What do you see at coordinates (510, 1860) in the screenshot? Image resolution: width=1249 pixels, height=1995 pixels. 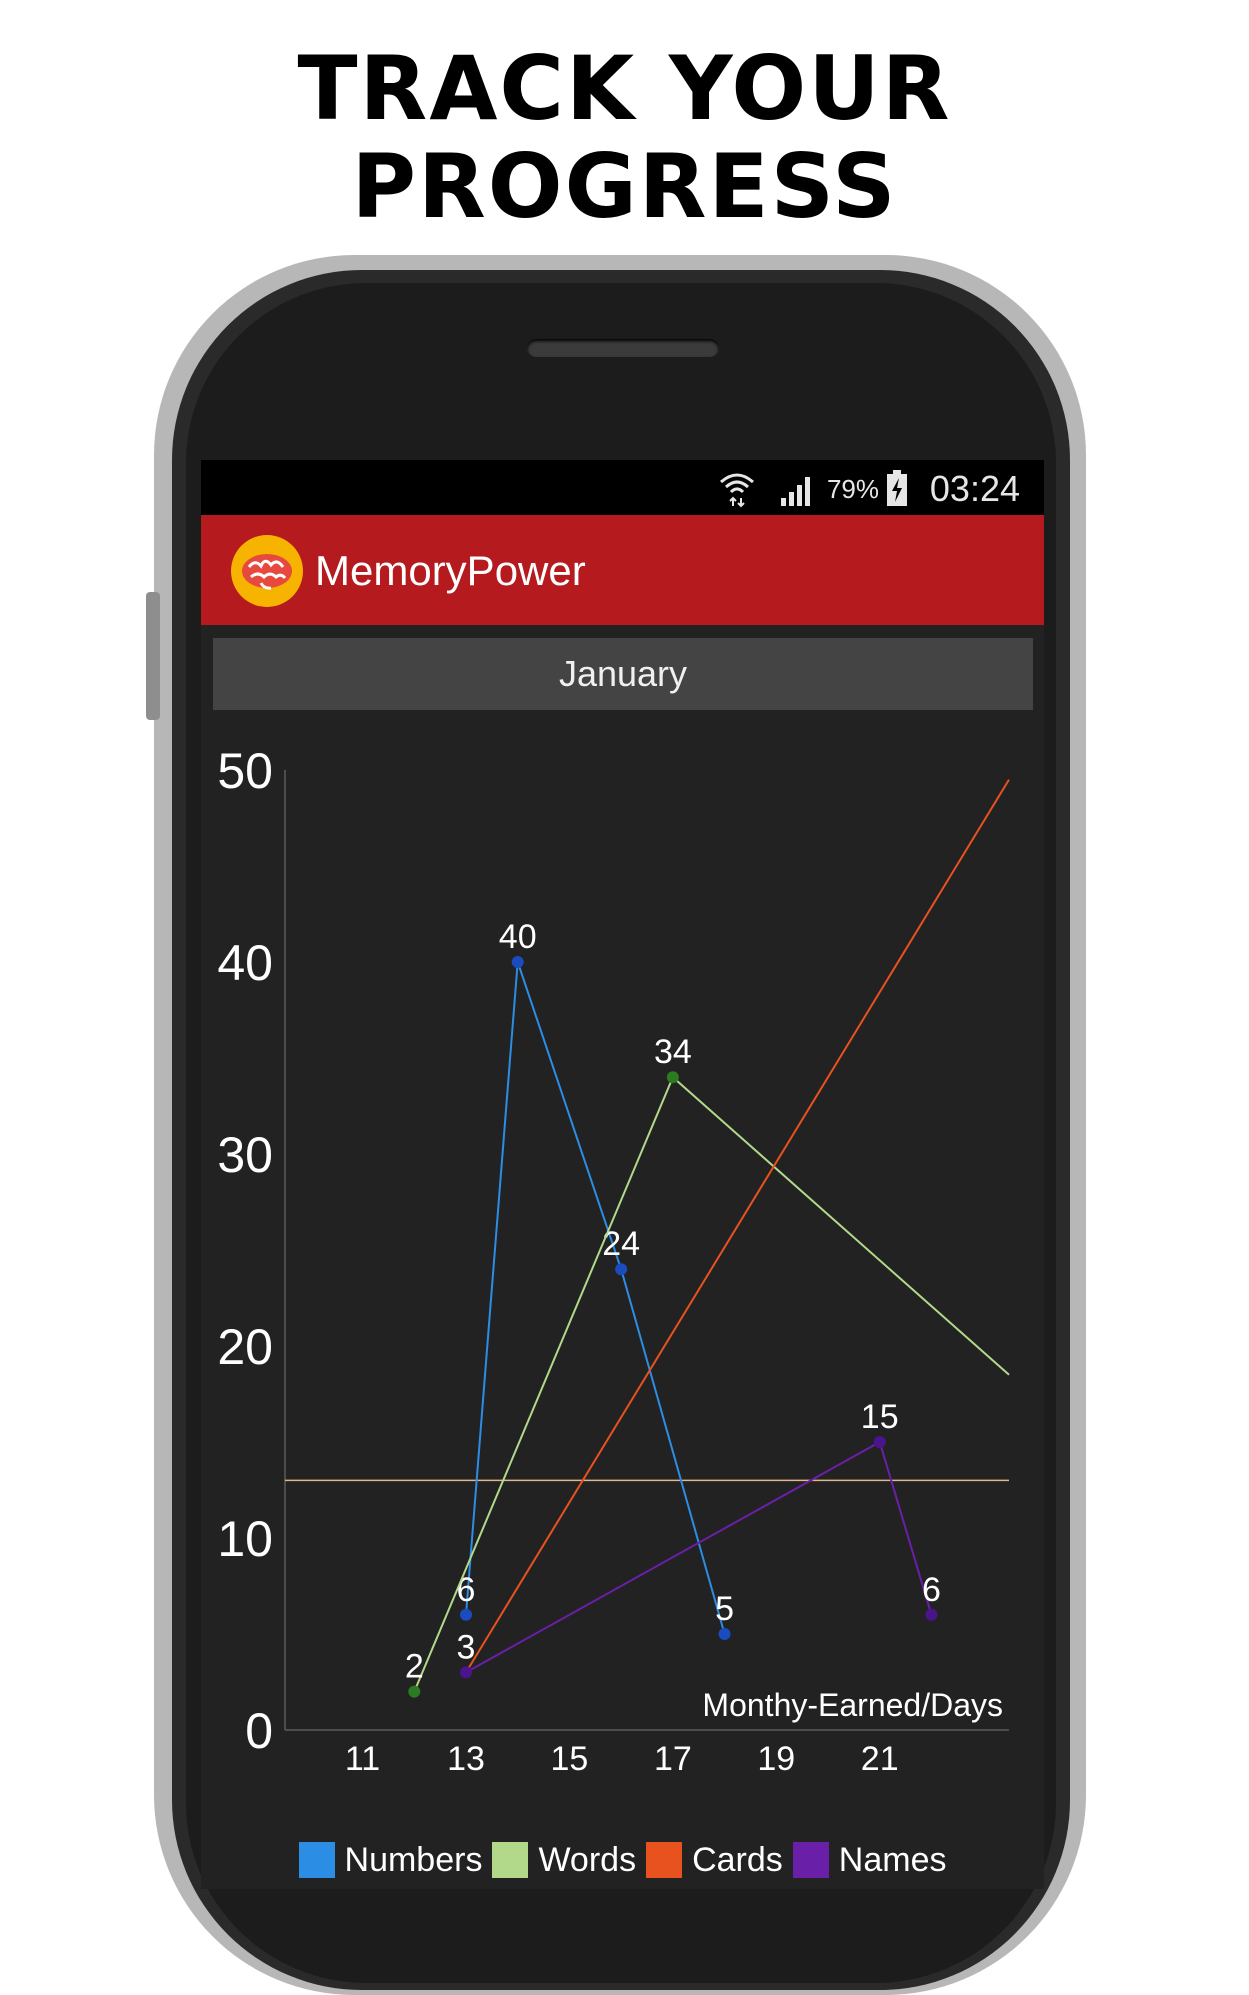 I see `legend-swatch-words` at bounding box center [510, 1860].